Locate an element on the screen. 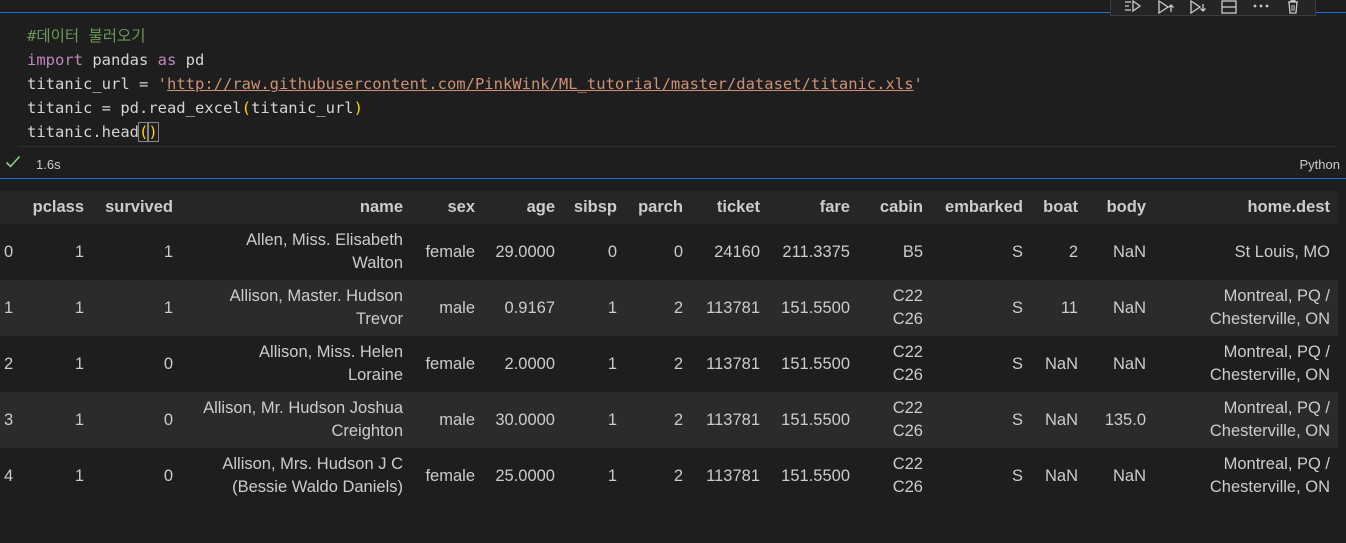 This screenshot has width=1346, height=543. cell-cabin-line: B5 is located at coordinates (912, 251).